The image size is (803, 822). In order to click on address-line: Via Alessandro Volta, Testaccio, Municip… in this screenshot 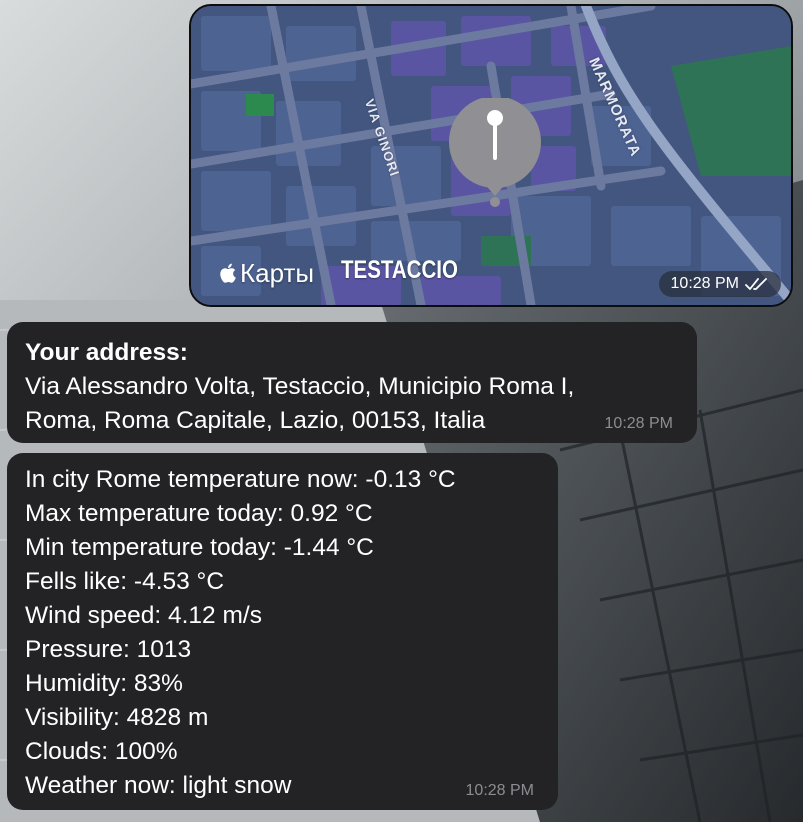, I will do `click(300, 386)`.